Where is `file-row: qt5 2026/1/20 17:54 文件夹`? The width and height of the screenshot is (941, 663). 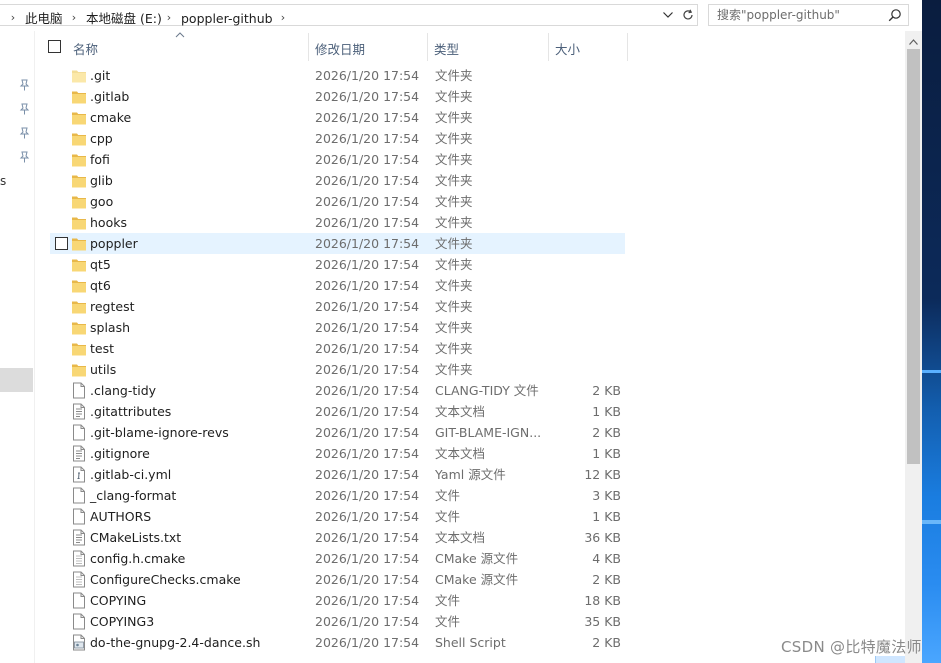
file-row: qt5 2026/1/20 17:54 文件夹 is located at coordinates (337, 264).